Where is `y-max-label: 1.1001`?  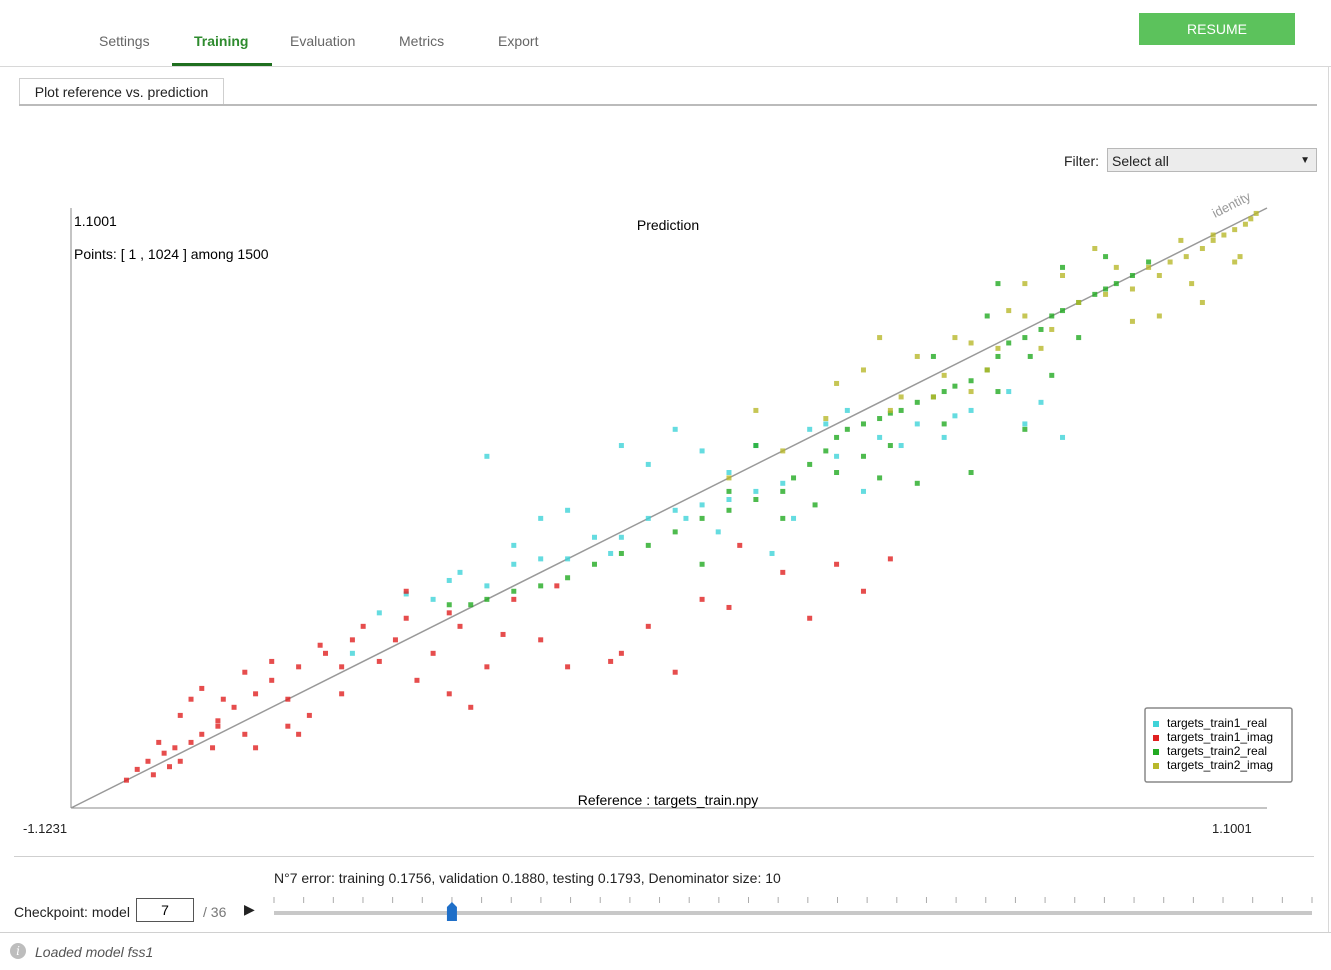 y-max-label: 1.1001 is located at coordinates (95, 221).